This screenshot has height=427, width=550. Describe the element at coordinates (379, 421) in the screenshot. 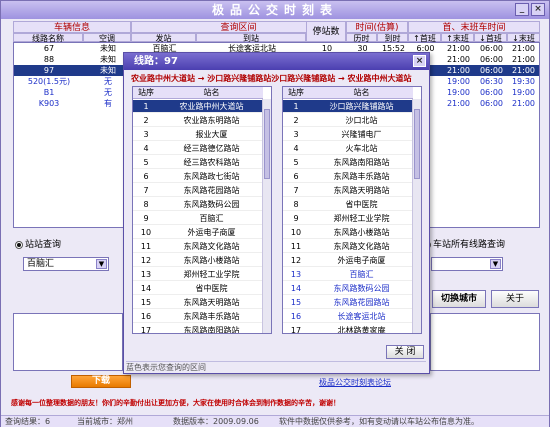

I see `status-note: 软件中数据仅供参考，如有变动请以车站公布信息为准。` at that location.